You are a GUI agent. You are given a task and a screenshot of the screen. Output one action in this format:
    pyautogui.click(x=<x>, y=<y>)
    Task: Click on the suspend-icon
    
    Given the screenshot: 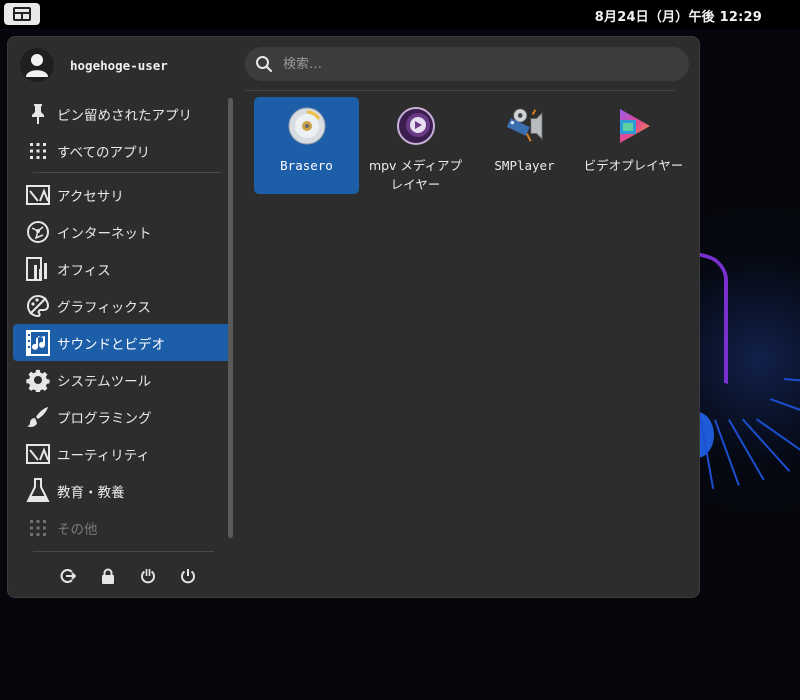 What is the action you would take?
    pyautogui.click(x=148, y=576)
    